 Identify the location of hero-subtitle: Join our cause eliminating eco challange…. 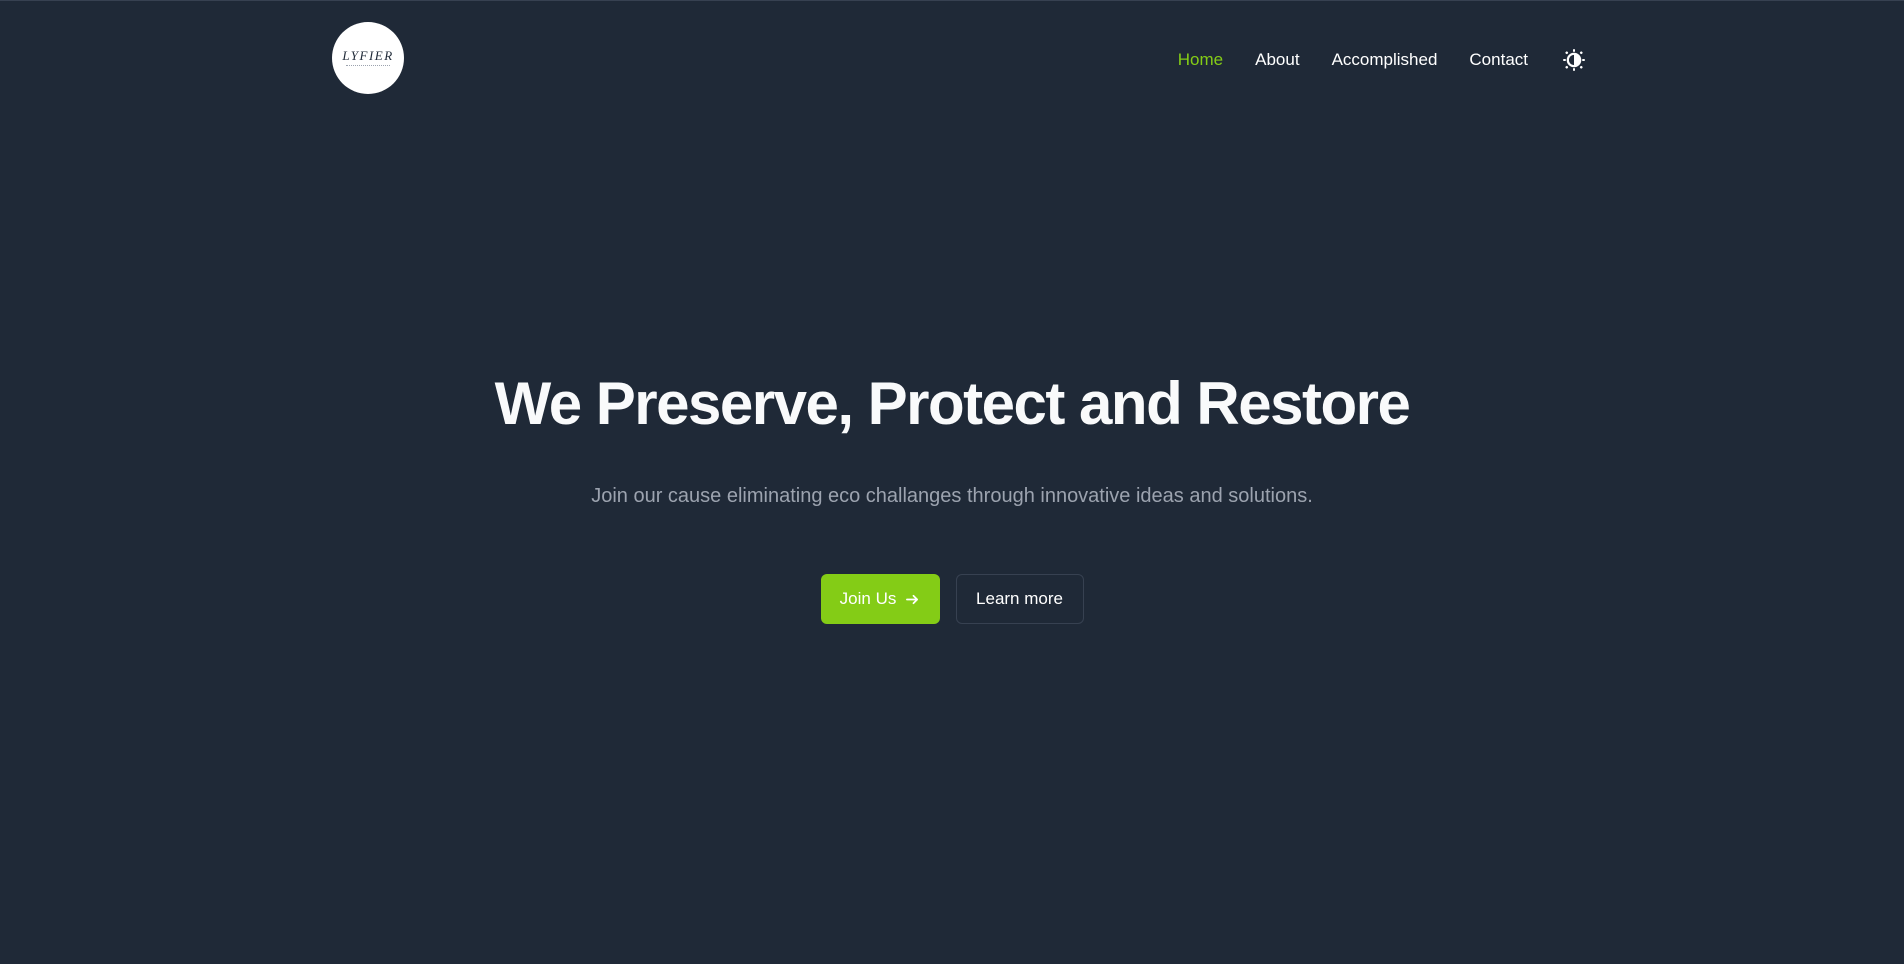
(952, 496).